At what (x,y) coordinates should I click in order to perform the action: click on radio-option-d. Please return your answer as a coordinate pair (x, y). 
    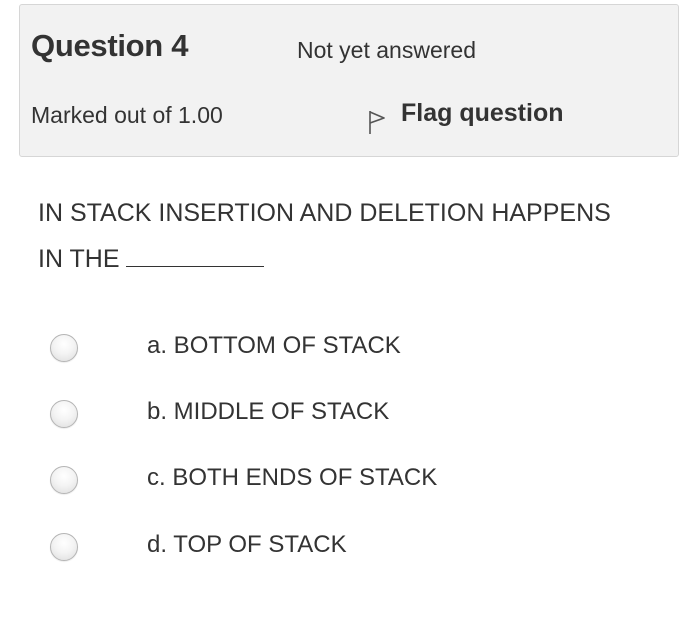
    Looking at the image, I should click on (64, 547).